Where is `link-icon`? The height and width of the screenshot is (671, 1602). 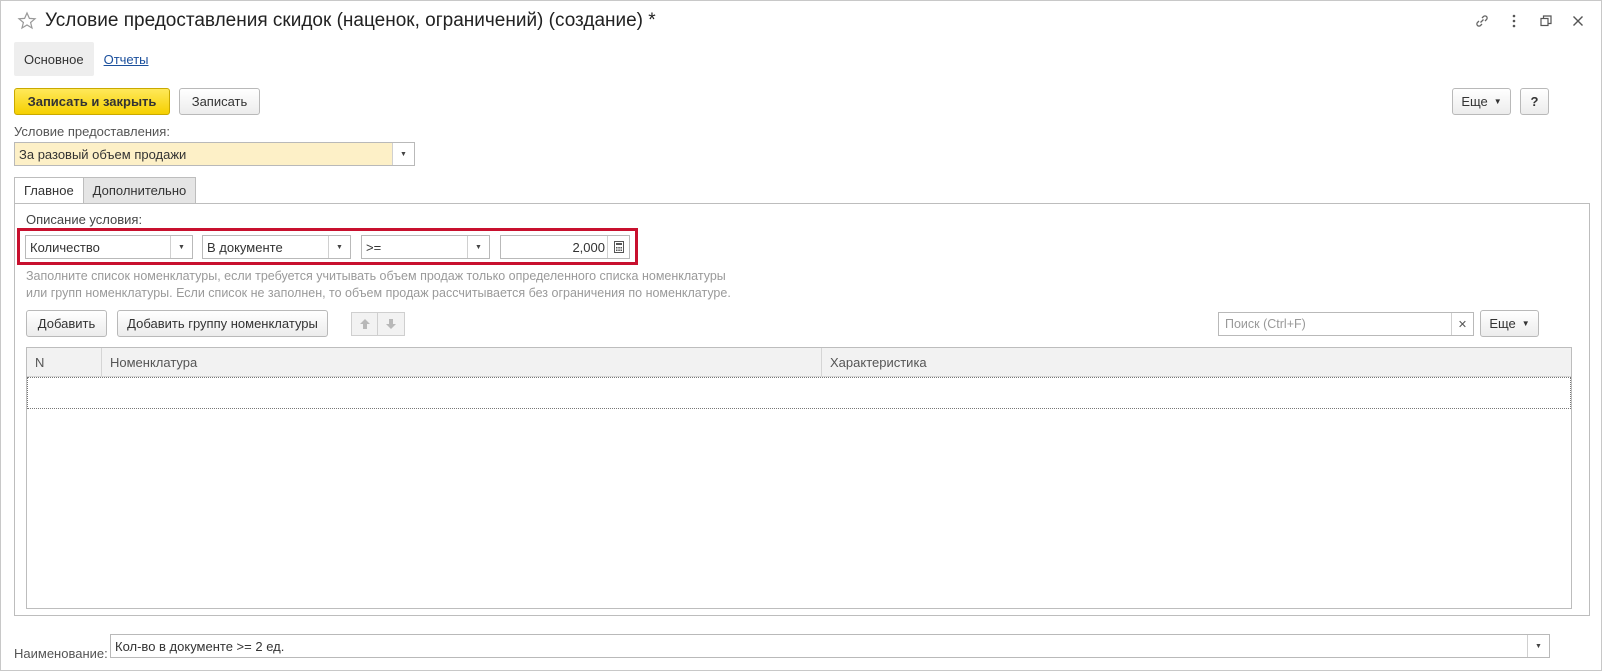 link-icon is located at coordinates (1482, 21).